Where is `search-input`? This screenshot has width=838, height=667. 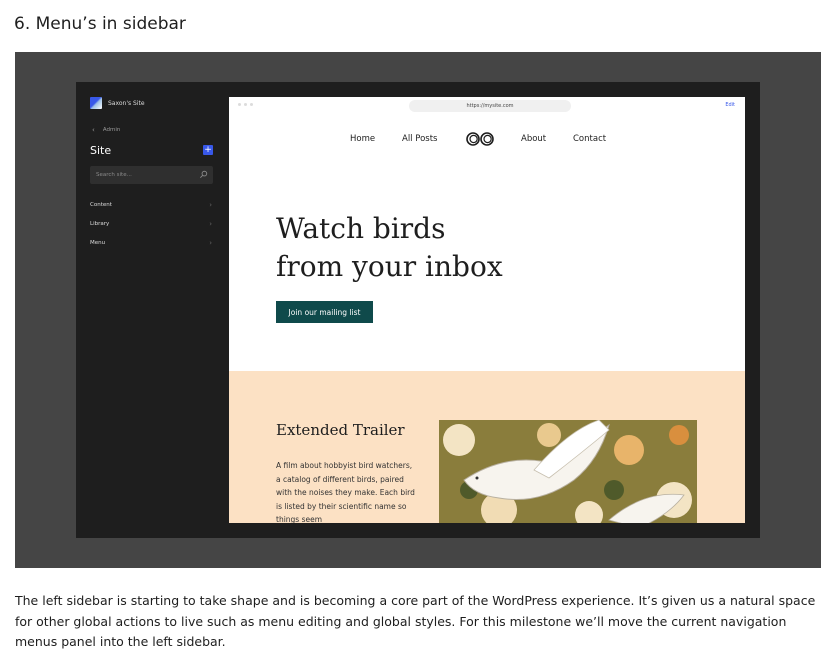 search-input is located at coordinates (146, 175).